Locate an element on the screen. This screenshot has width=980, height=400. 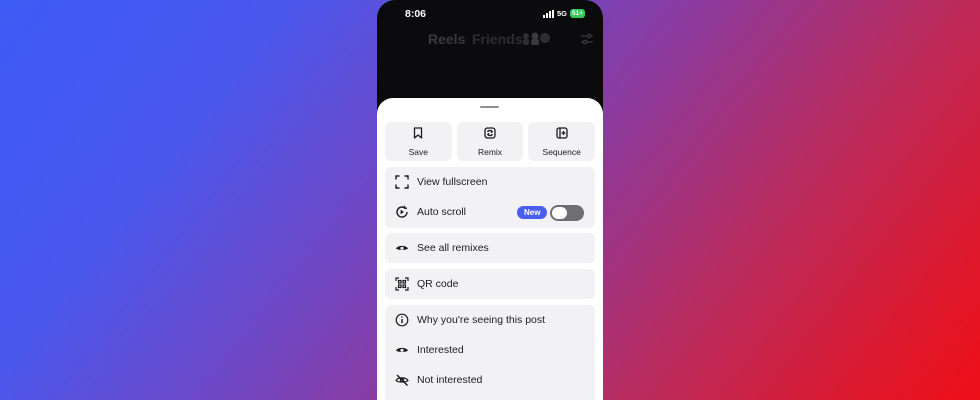
network-label: 5G is located at coordinates (561, 13).